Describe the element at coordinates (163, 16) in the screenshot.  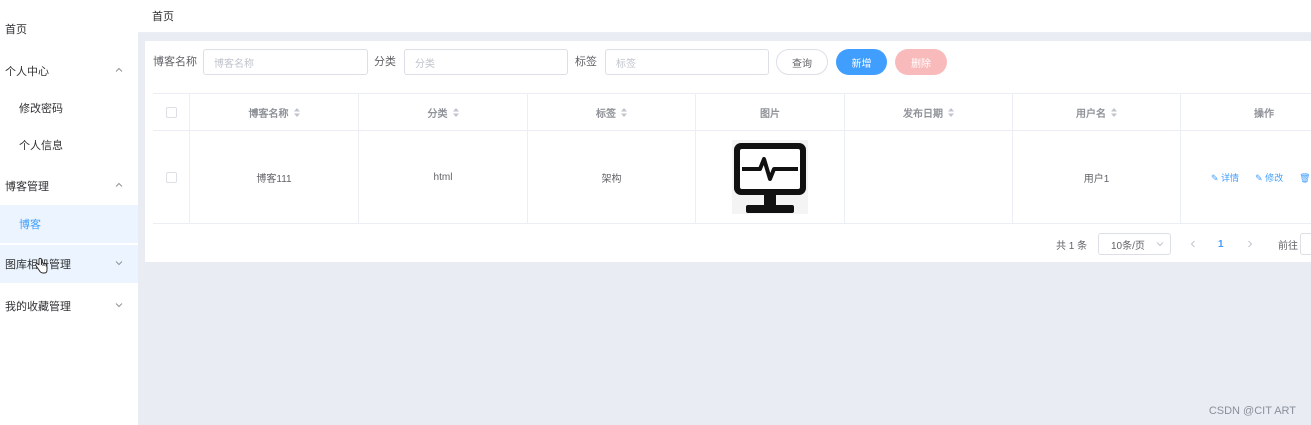
I see `breadcrumb: 首页` at that location.